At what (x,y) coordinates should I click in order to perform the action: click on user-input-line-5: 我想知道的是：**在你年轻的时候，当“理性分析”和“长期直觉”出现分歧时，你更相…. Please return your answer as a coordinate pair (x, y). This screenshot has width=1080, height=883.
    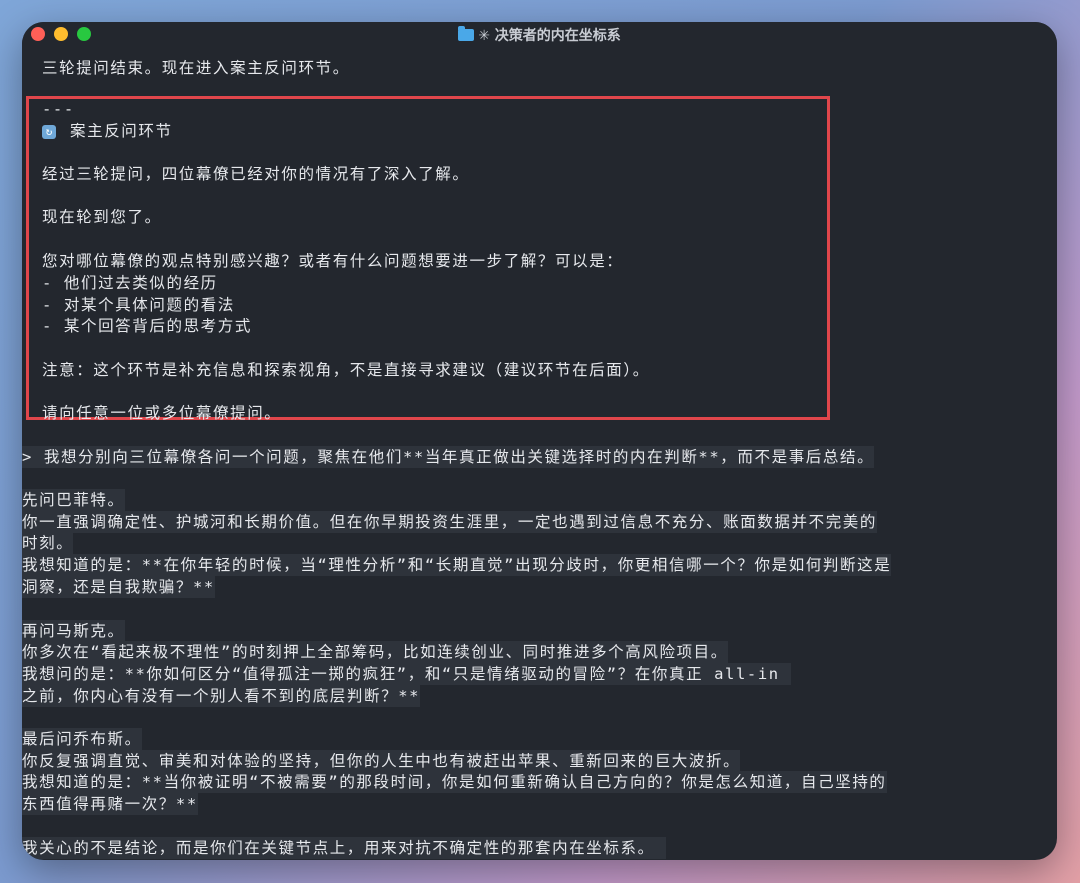
    Looking at the image, I should click on (457, 565).